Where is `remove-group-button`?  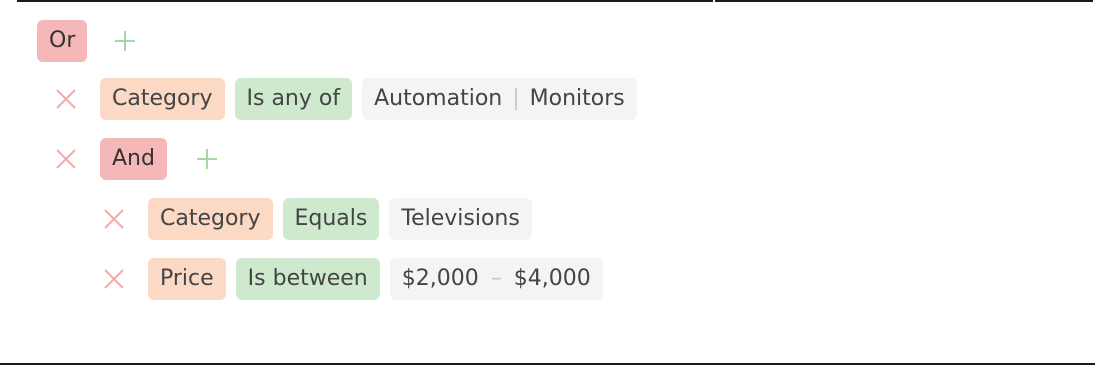 remove-group-button is located at coordinates (66, 159).